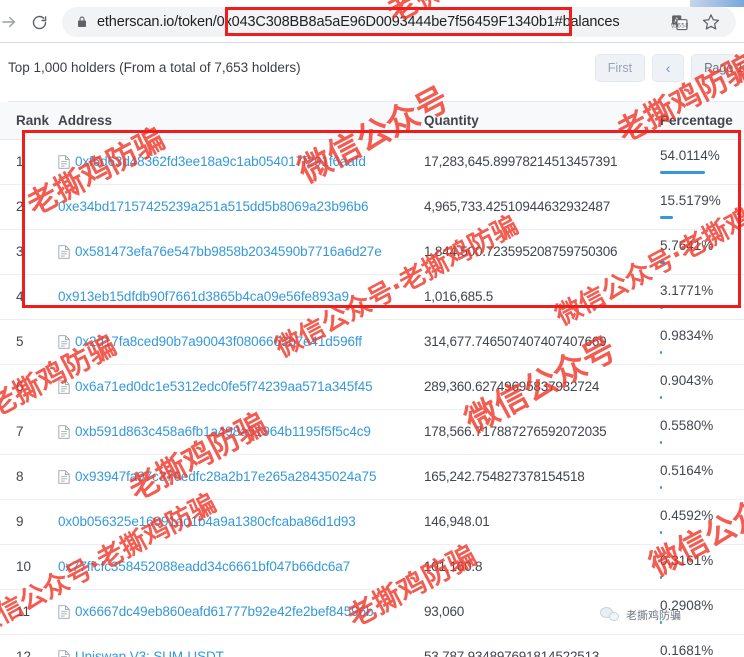 This screenshot has height=657, width=744. I want to click on cell-quantity: 17,283,645.89978214513457391, so click(542, 162).